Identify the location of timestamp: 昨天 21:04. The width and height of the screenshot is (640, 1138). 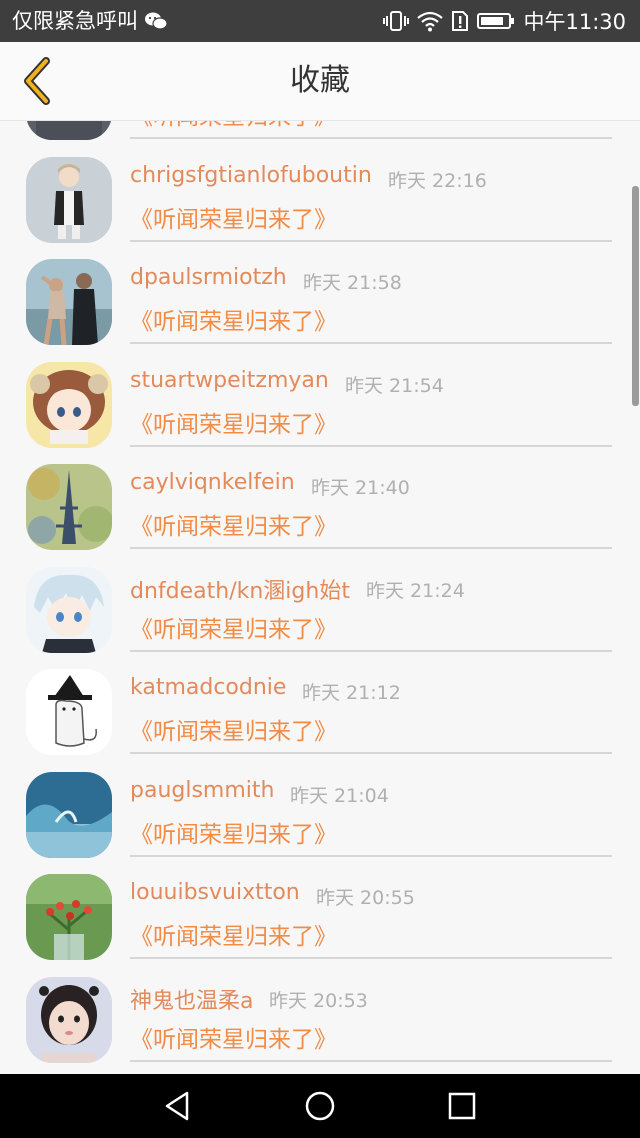
(339, 795).